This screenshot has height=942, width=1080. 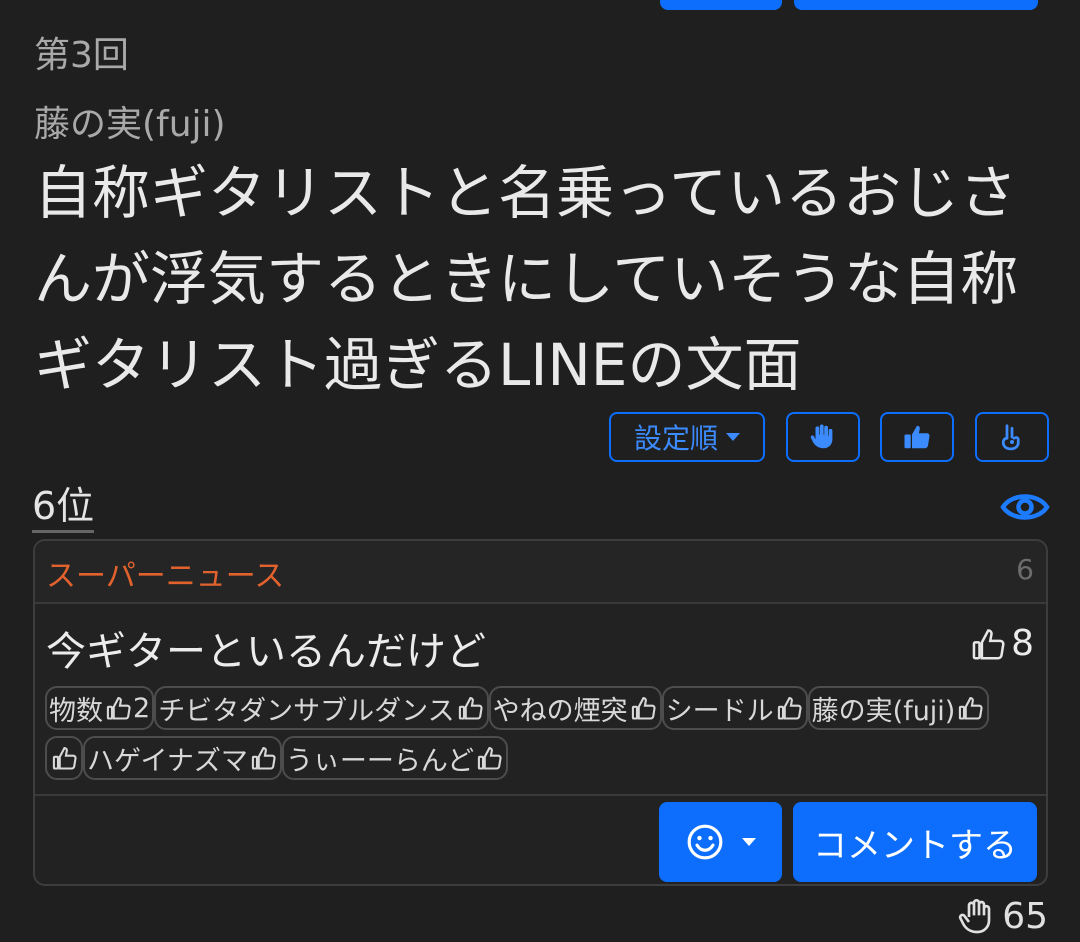 I want to click on vote-count: 65, so click(x=1003, y=916).